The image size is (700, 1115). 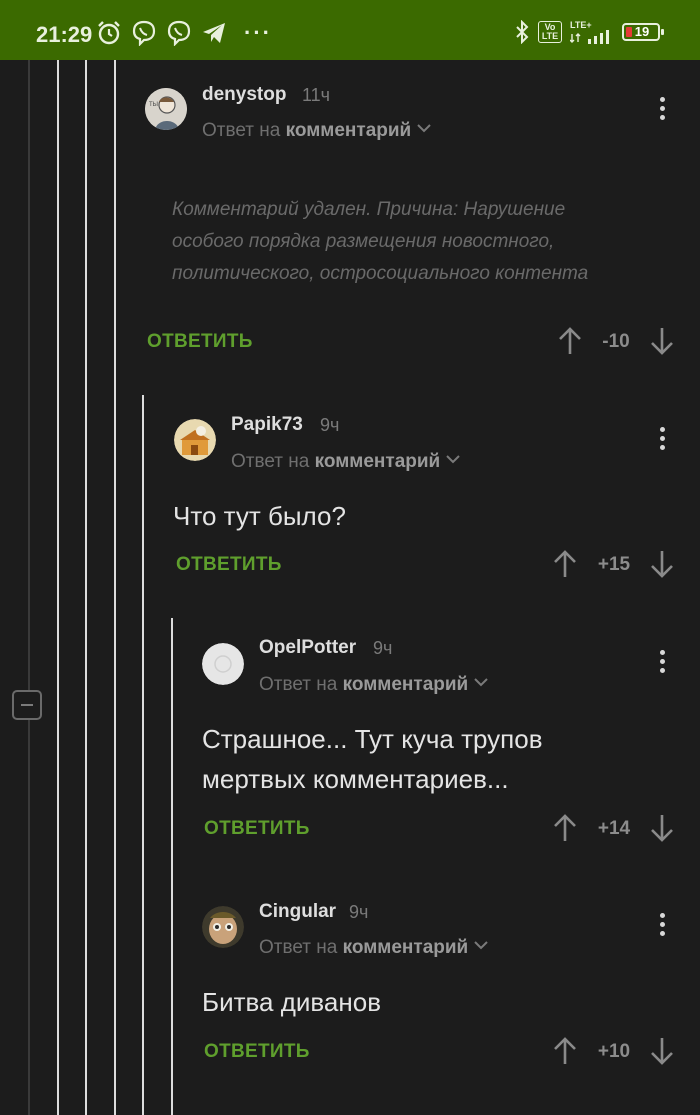 What do you see at coordinates (614, 1051) in the screenshot?
I see `comment-score: +10` at bounding box center [614, 1051].